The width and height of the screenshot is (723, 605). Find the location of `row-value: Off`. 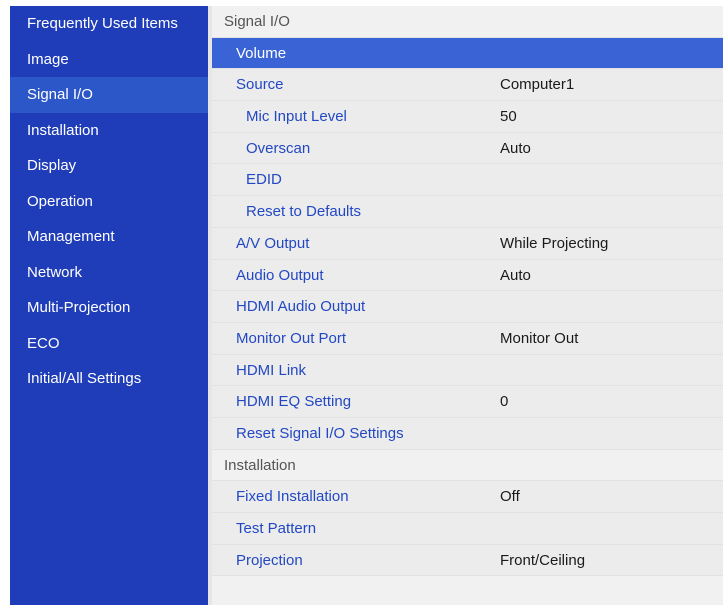

row-value: Off is located at coordinates (510, 497).